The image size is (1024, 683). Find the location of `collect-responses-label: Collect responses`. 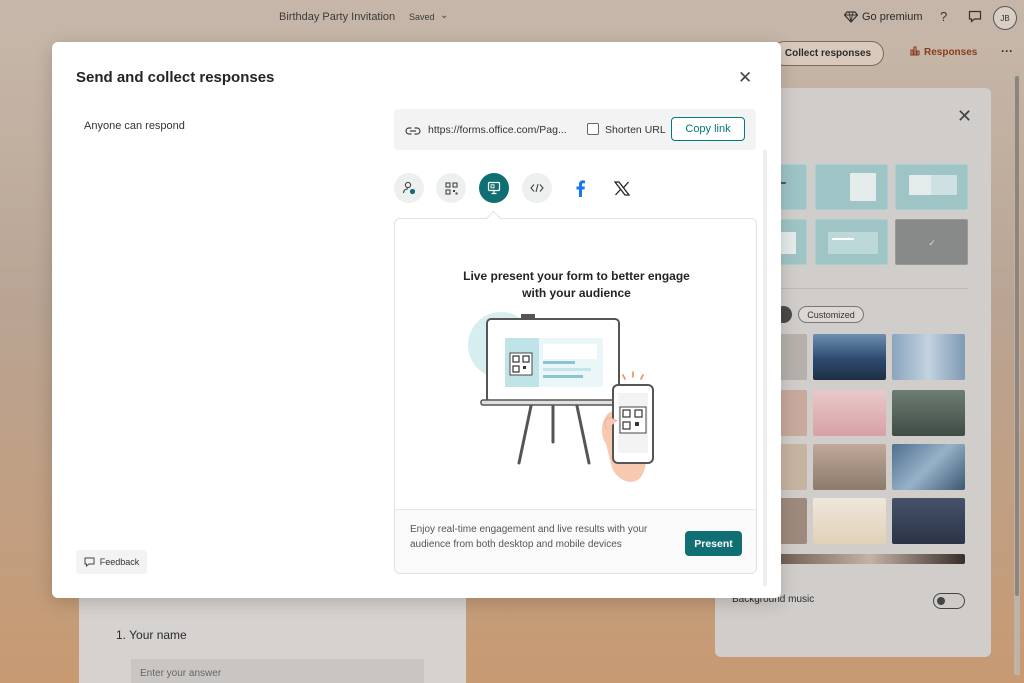

collect-responses-label: Collect responses is located at coordinates (828, 53).